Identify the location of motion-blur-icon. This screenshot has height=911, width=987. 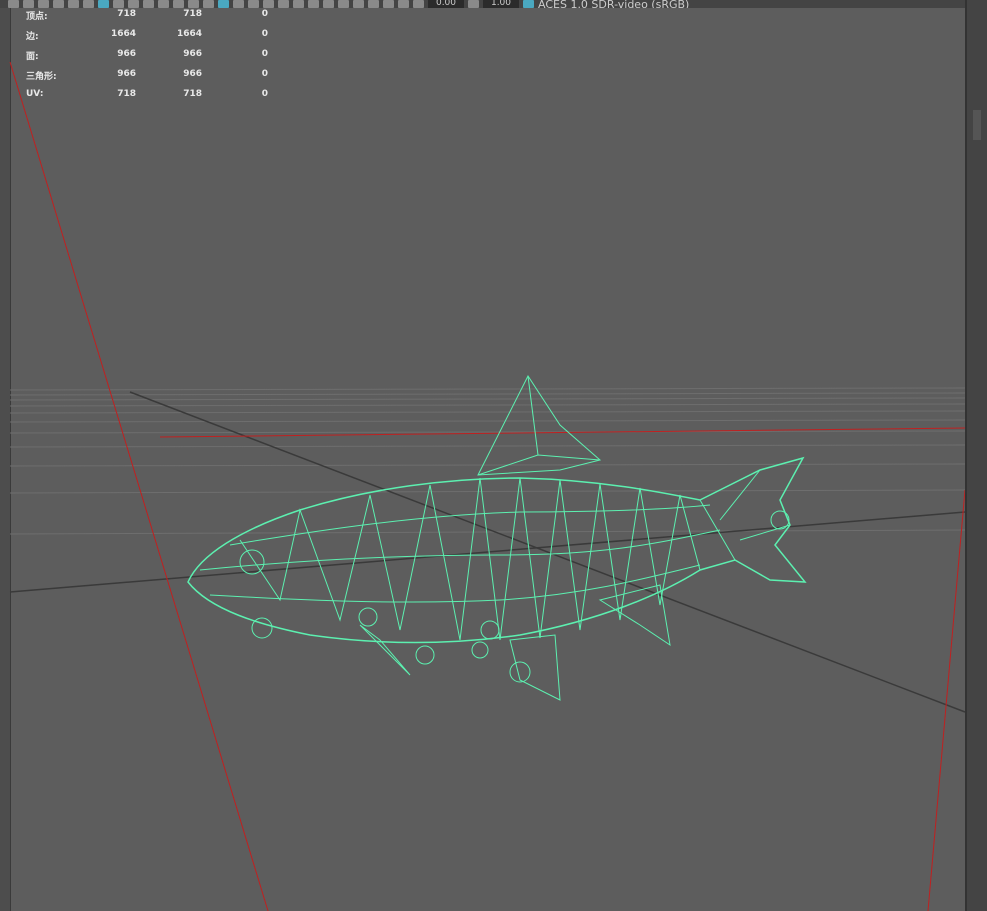
(328, 4).